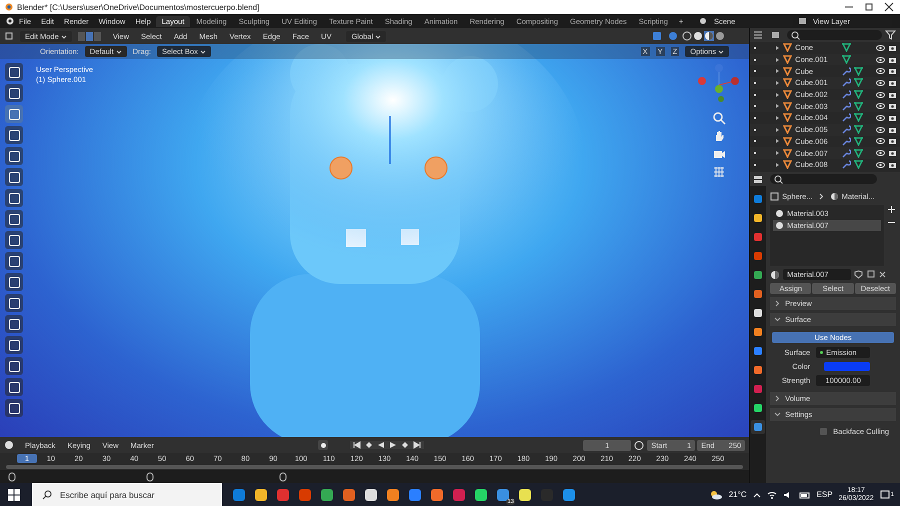 The image size is (900, 506). I want to click on rendered-shading-icon, so click(720, 36).